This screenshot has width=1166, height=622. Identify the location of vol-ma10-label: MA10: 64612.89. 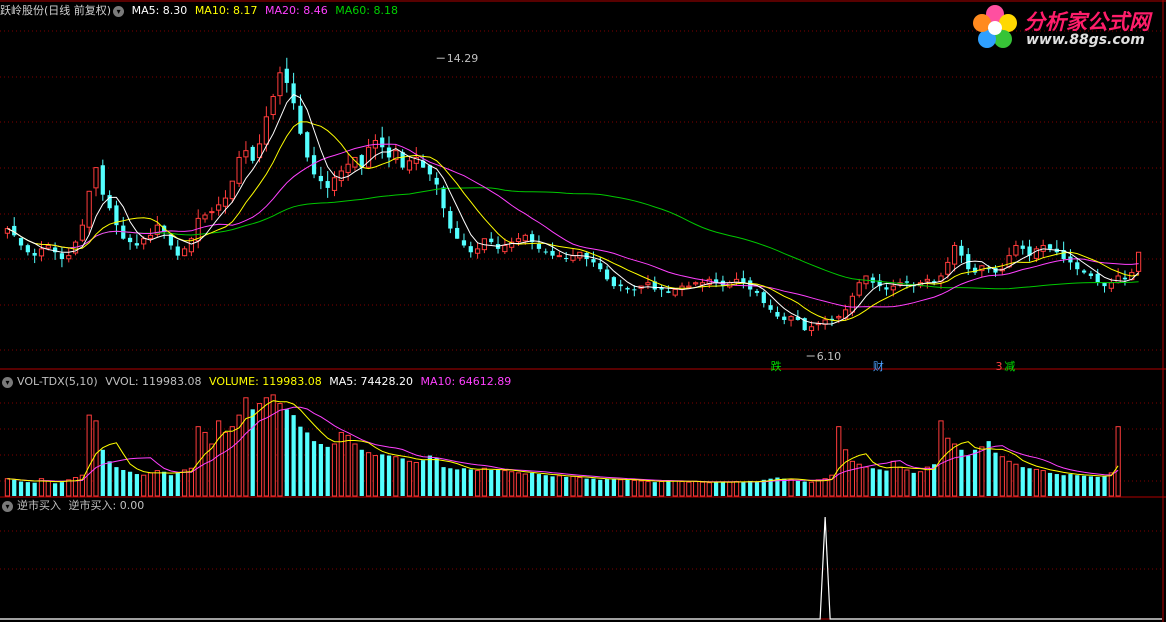
(466, 381).